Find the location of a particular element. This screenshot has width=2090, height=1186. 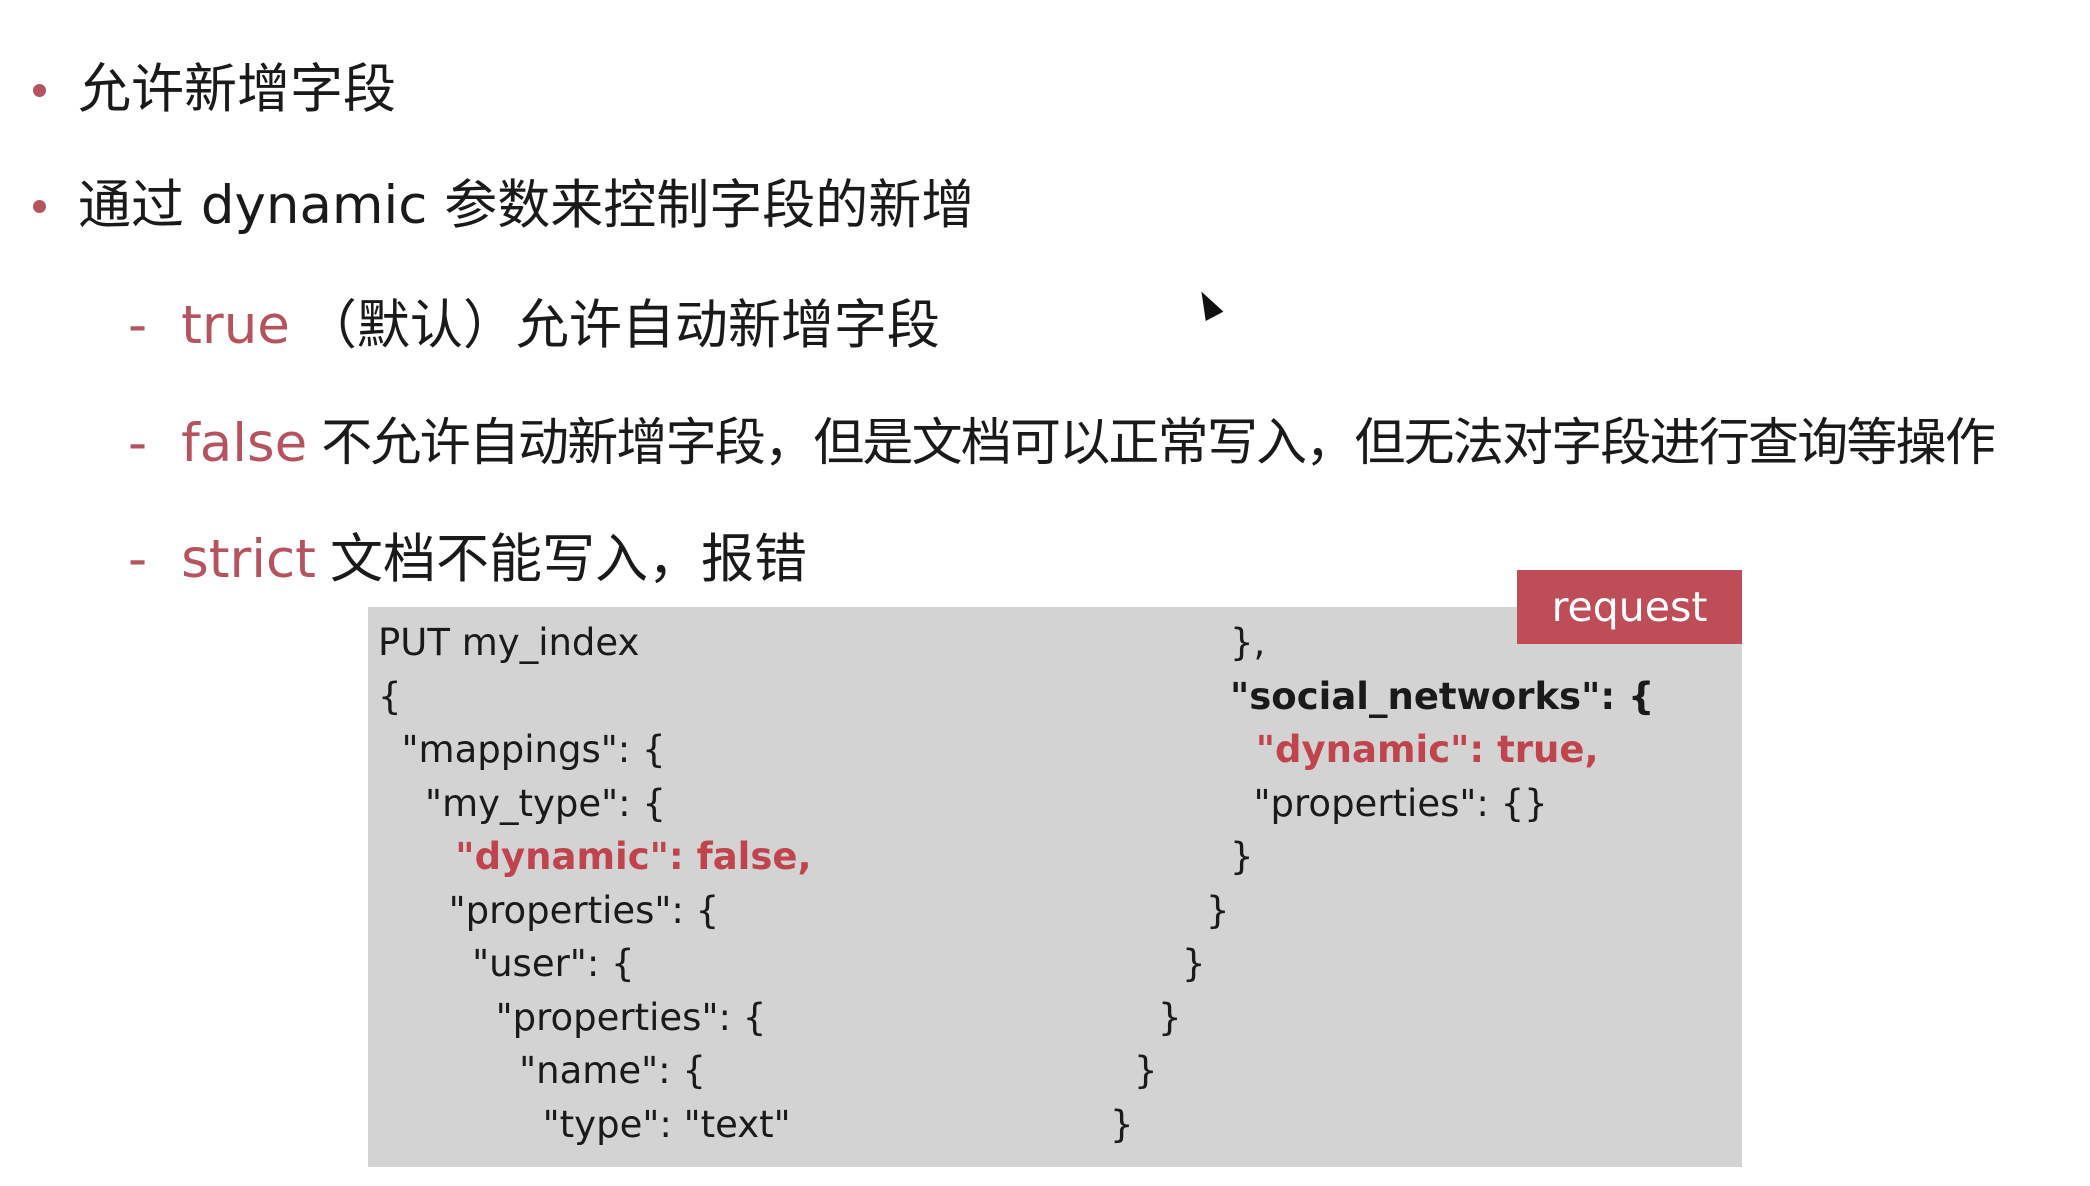

code-line: "my_type": { is located at coordinates (522, 803).